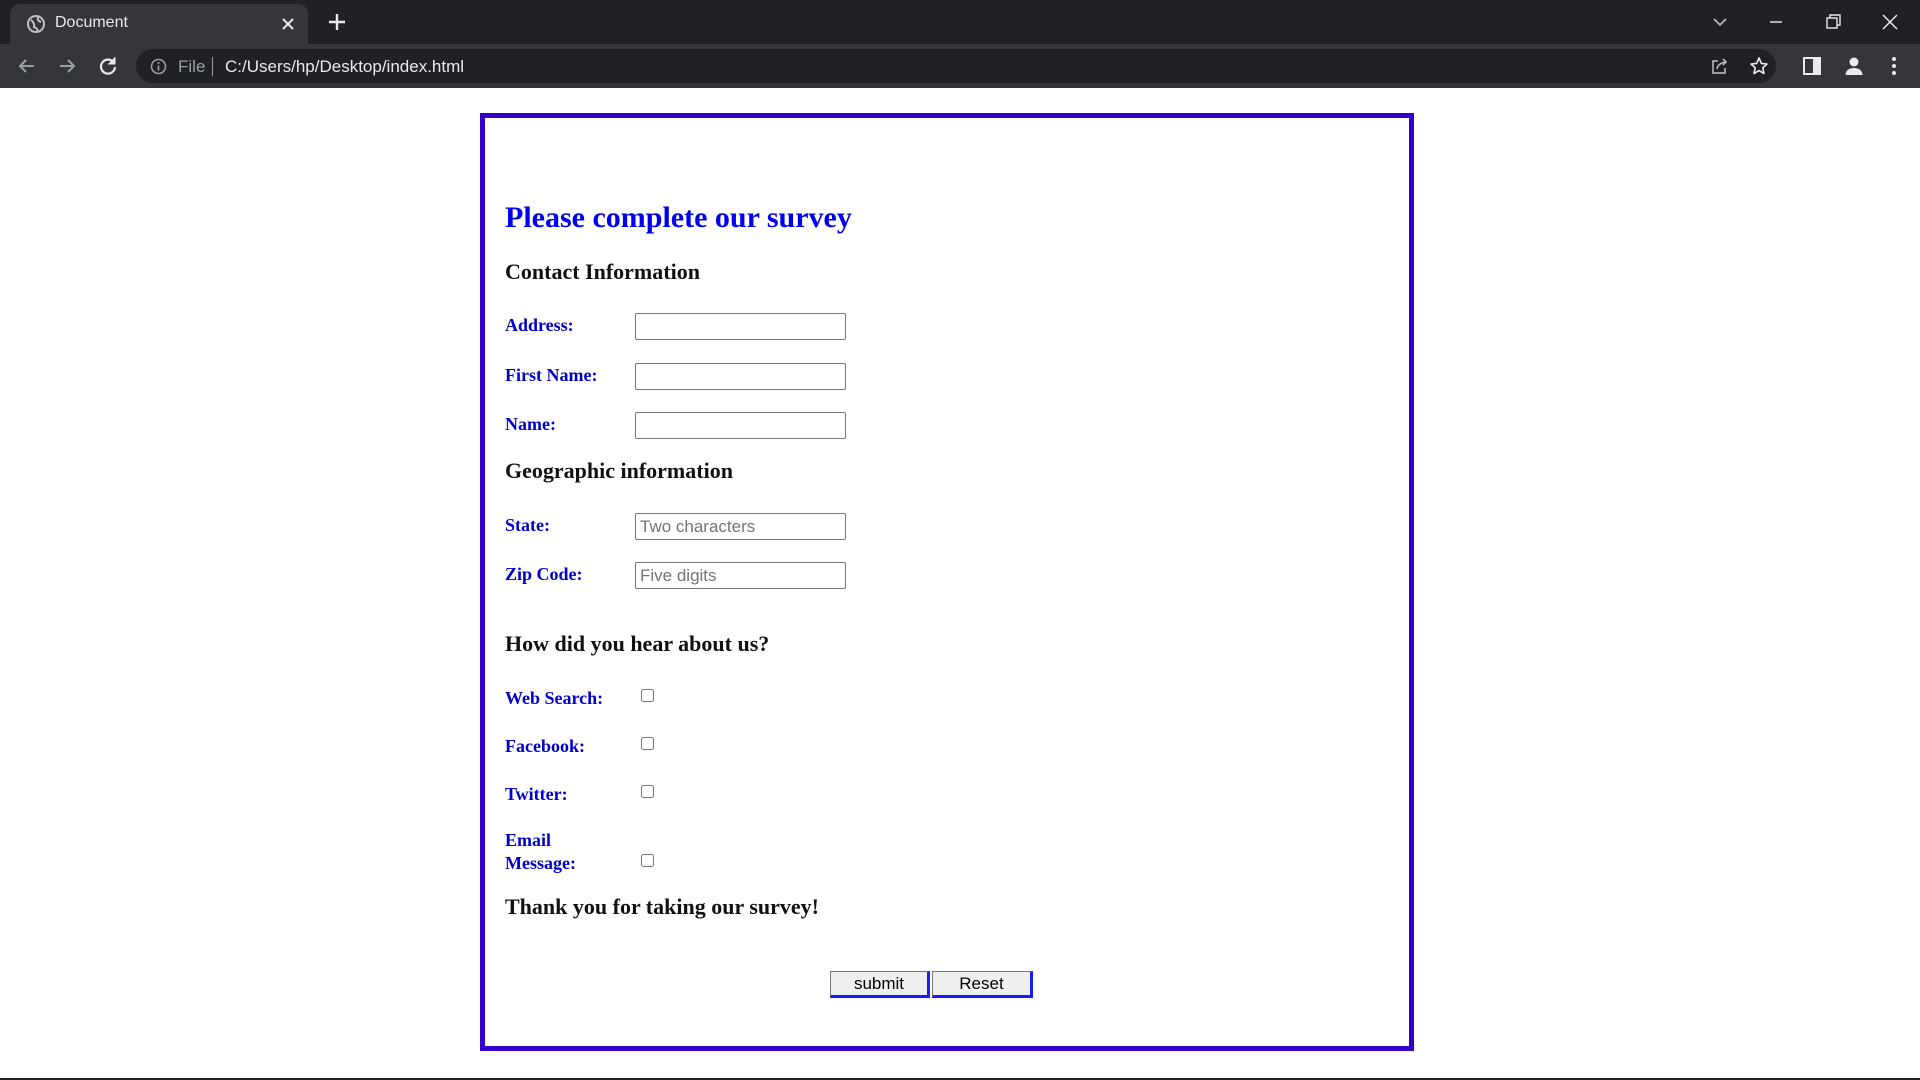 The image size is (1920, 1080). I want to click on bookmark-star-icon, so click(1759, 66).